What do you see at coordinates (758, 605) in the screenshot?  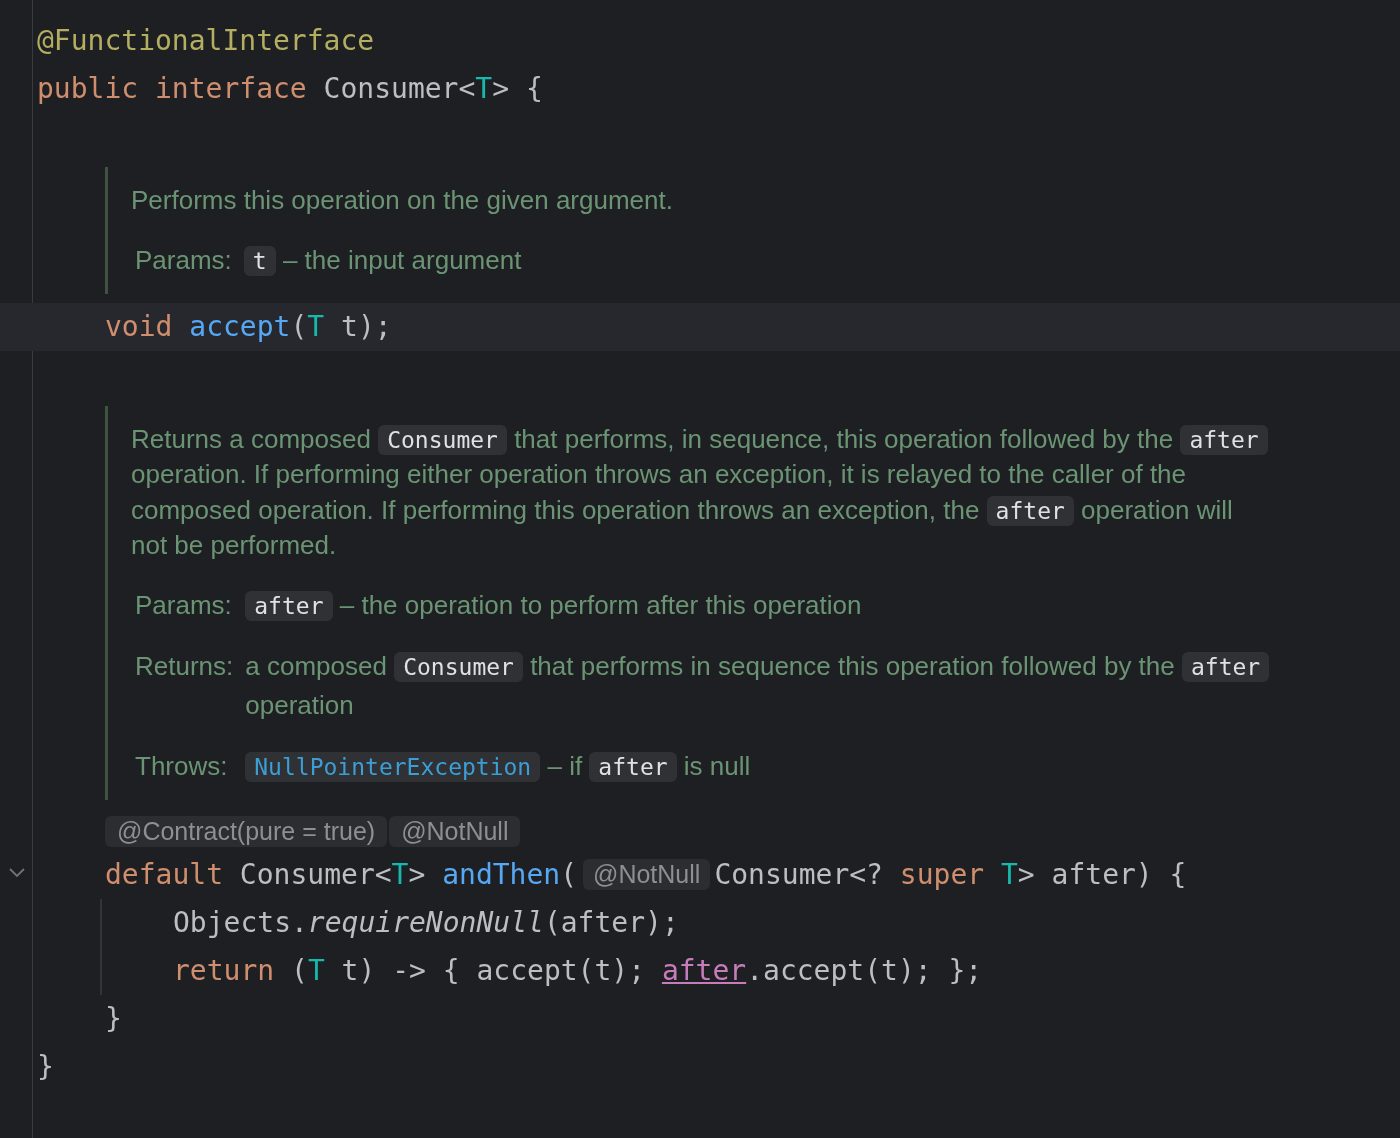 I see `doc-tag-text: after – the operation to perform after this operation` at bounding box center [758, 605].